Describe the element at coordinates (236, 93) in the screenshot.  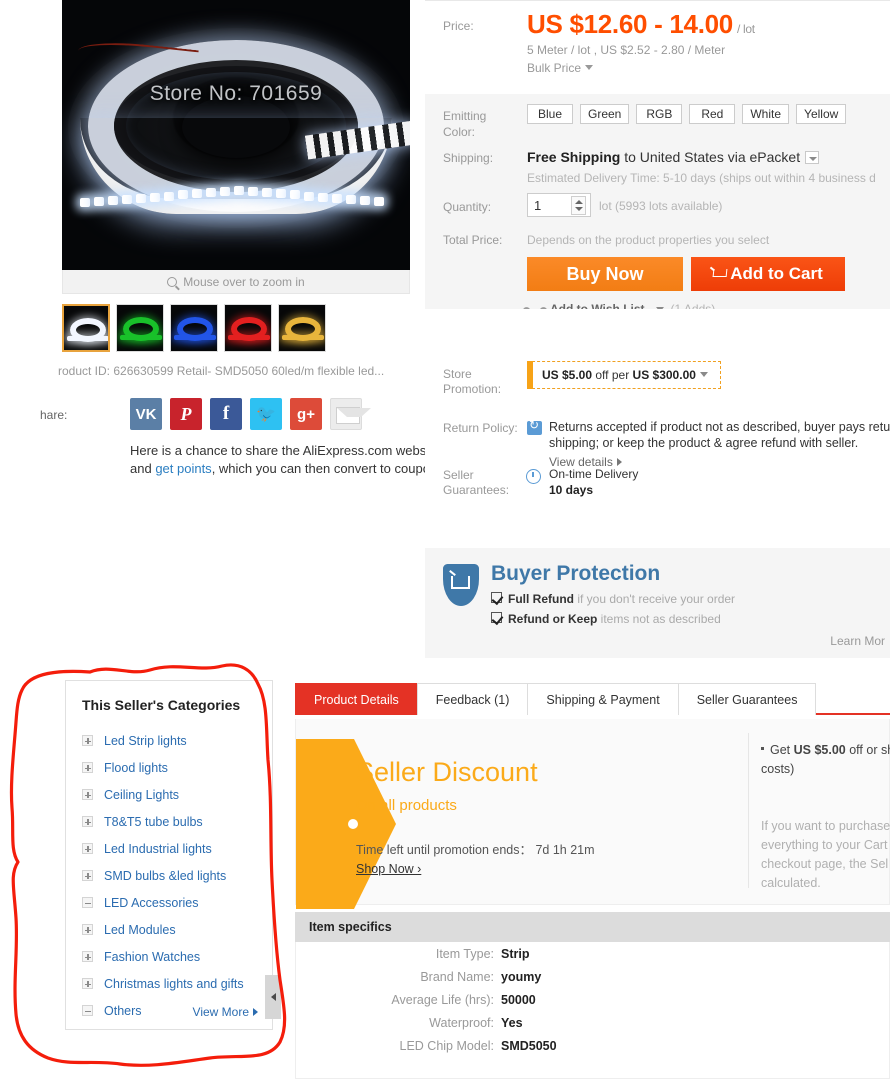
I see `store-number-watermark: Store No: 701659` at that location.